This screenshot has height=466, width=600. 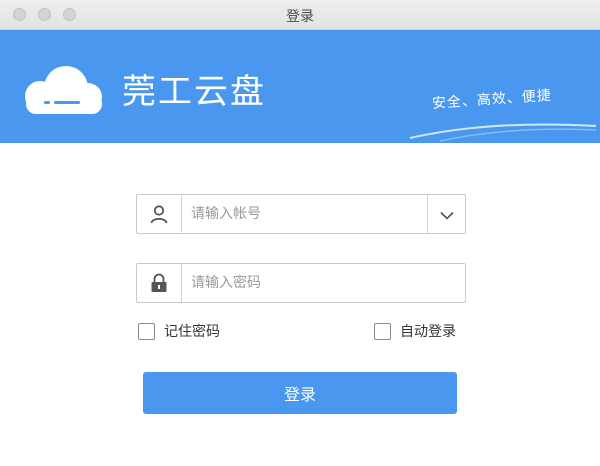 I want to click on cloud-logo-icon, so click(x=62, y=92).